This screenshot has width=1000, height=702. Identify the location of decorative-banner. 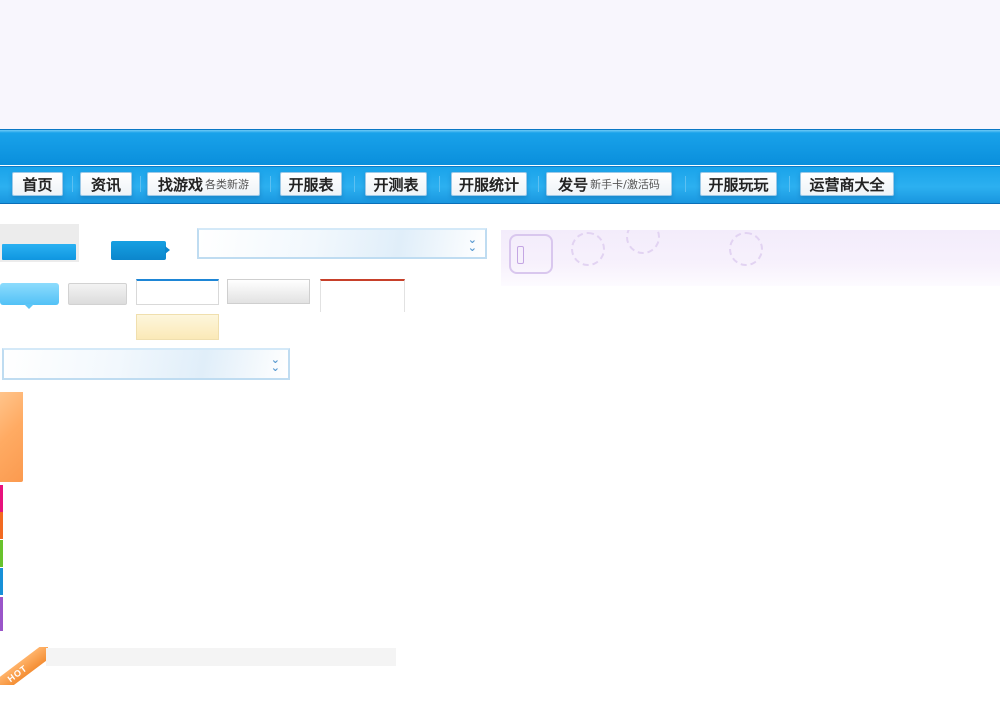
(750, 258).